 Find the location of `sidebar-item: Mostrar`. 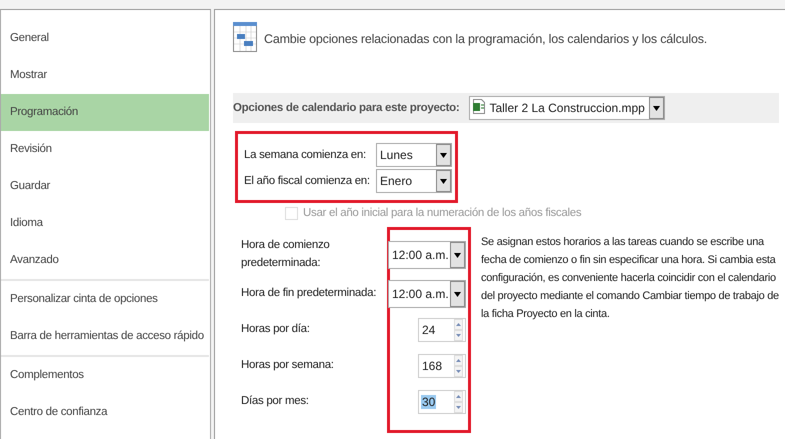

sidebar-item: Mostrar is located at coordinates (105, 75).